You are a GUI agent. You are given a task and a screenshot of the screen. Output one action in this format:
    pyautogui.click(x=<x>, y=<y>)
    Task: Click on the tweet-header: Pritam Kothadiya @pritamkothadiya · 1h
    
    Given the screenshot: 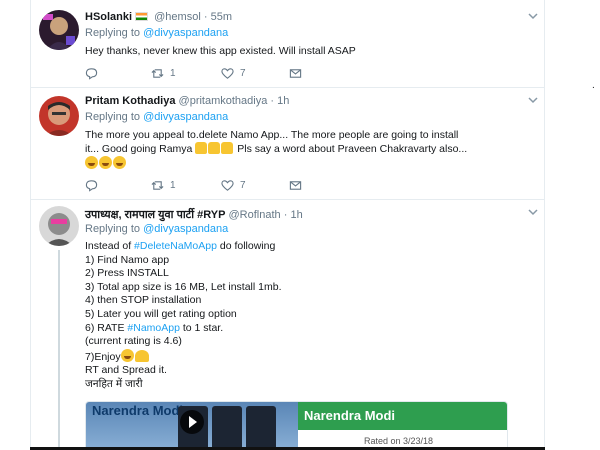 What is the action you would take?
    pyautogui.click(x=187, y=101)
    